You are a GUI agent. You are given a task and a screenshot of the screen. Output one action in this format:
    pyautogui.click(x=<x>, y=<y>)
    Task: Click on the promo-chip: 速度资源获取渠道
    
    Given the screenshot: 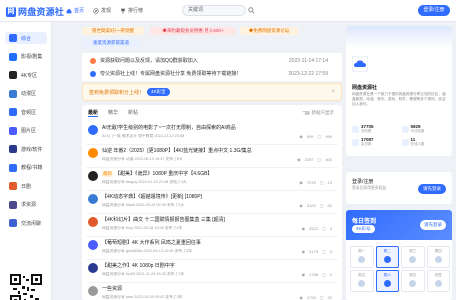 What is the action you would take?
    pyautogui.click(x=111, y=43)
    